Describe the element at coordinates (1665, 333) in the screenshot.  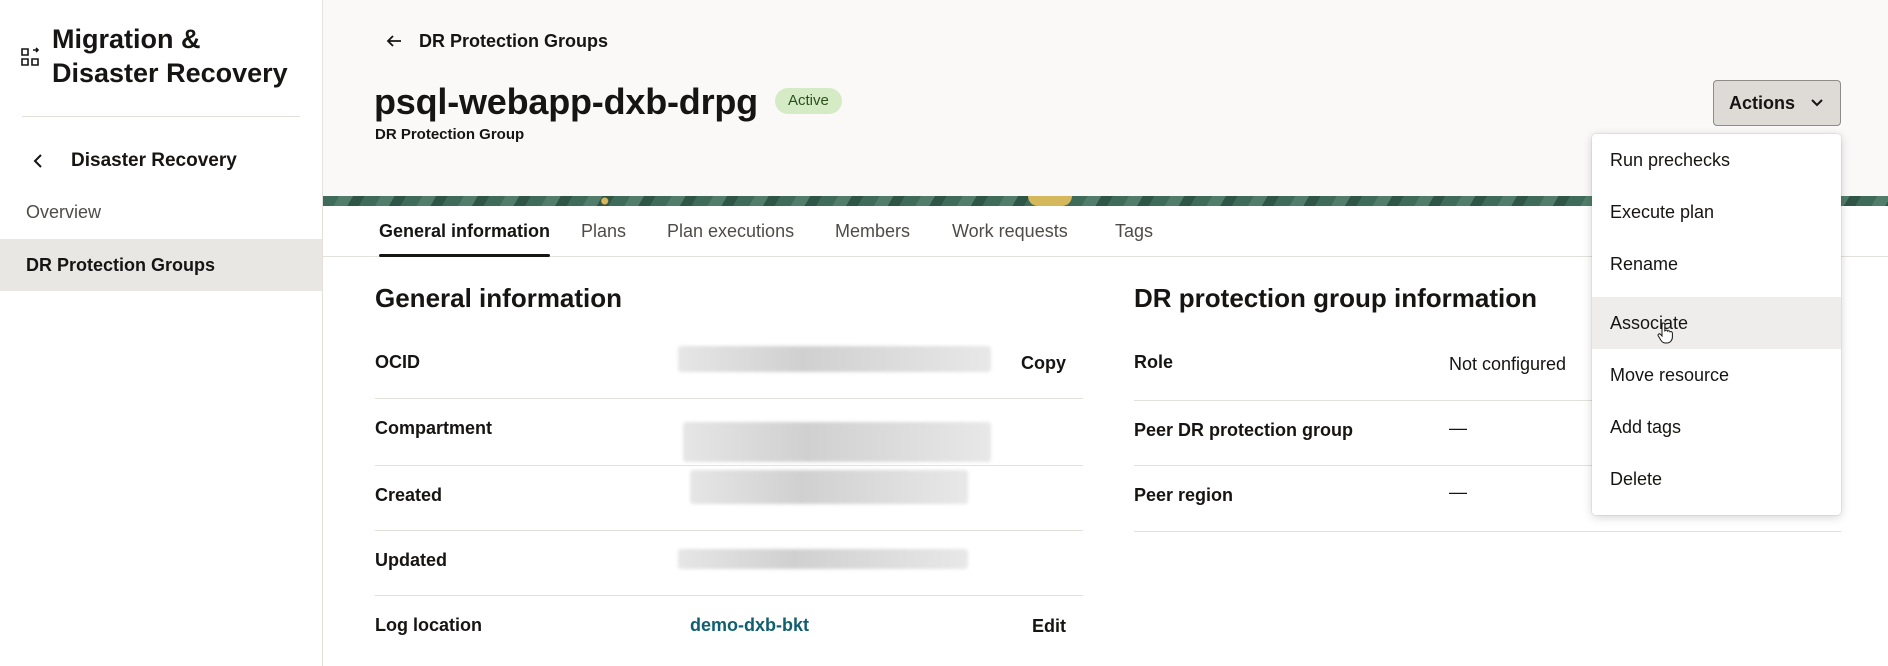
I see `hand-cursor-icon` at that location.